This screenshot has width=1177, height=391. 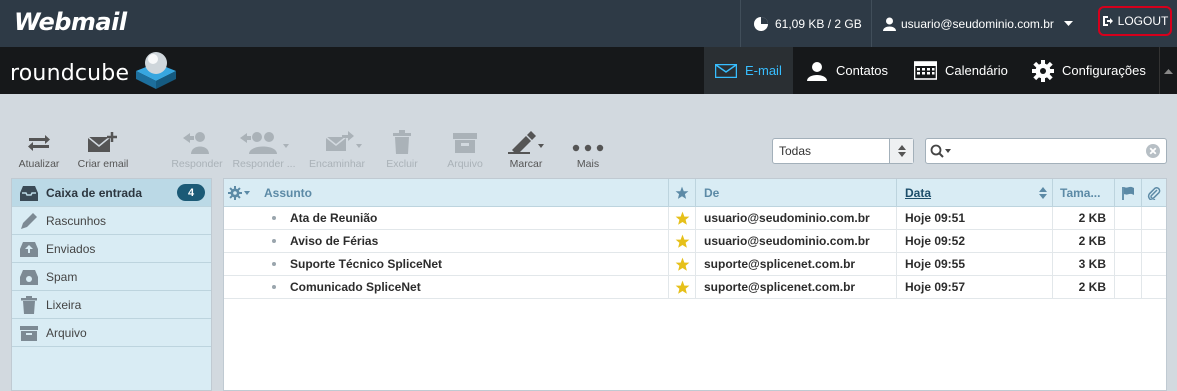 What do you see at coordinates (588, 164) in the screenshot?
I see `more-label: Mais` at bounding box center [588, 164].